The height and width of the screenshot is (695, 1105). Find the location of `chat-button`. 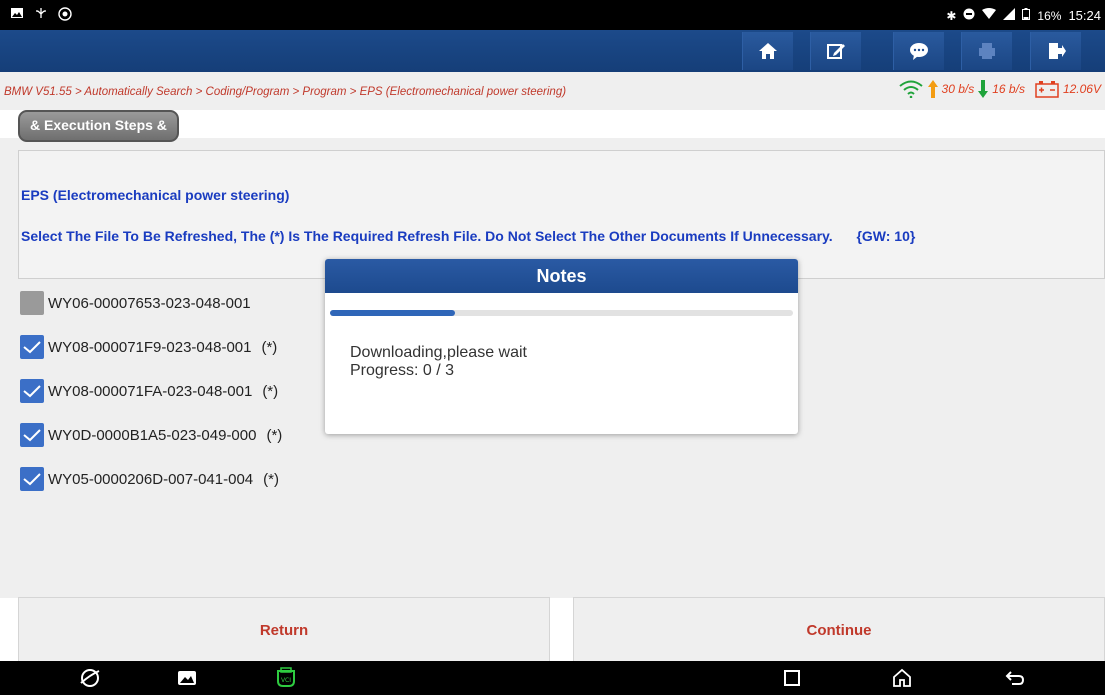

chat-button is located at coordinates (918, 51).